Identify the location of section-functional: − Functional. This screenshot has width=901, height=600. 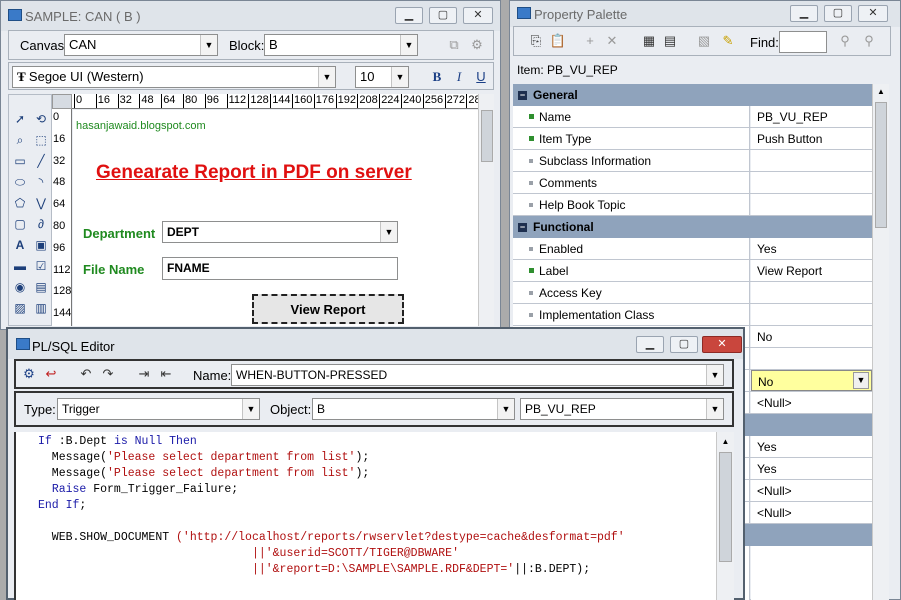
(692, 227).